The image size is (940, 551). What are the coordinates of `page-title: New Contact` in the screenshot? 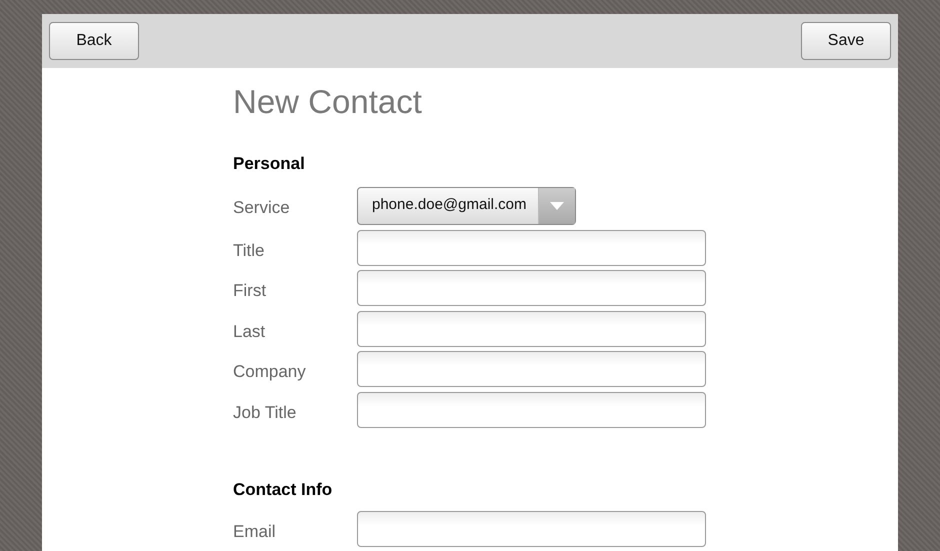 It's located at (328, 102).